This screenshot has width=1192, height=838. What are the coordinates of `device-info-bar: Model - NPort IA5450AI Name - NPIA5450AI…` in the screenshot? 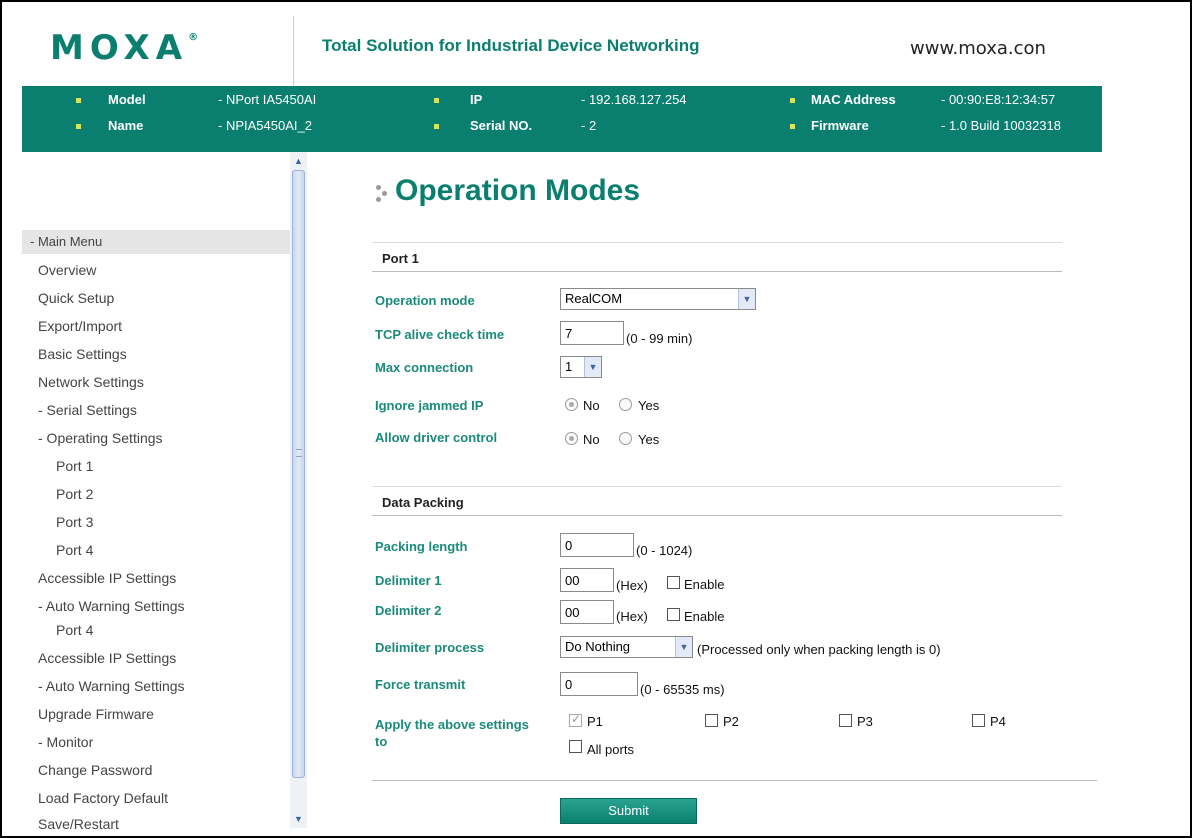 It's located at (562, 119).